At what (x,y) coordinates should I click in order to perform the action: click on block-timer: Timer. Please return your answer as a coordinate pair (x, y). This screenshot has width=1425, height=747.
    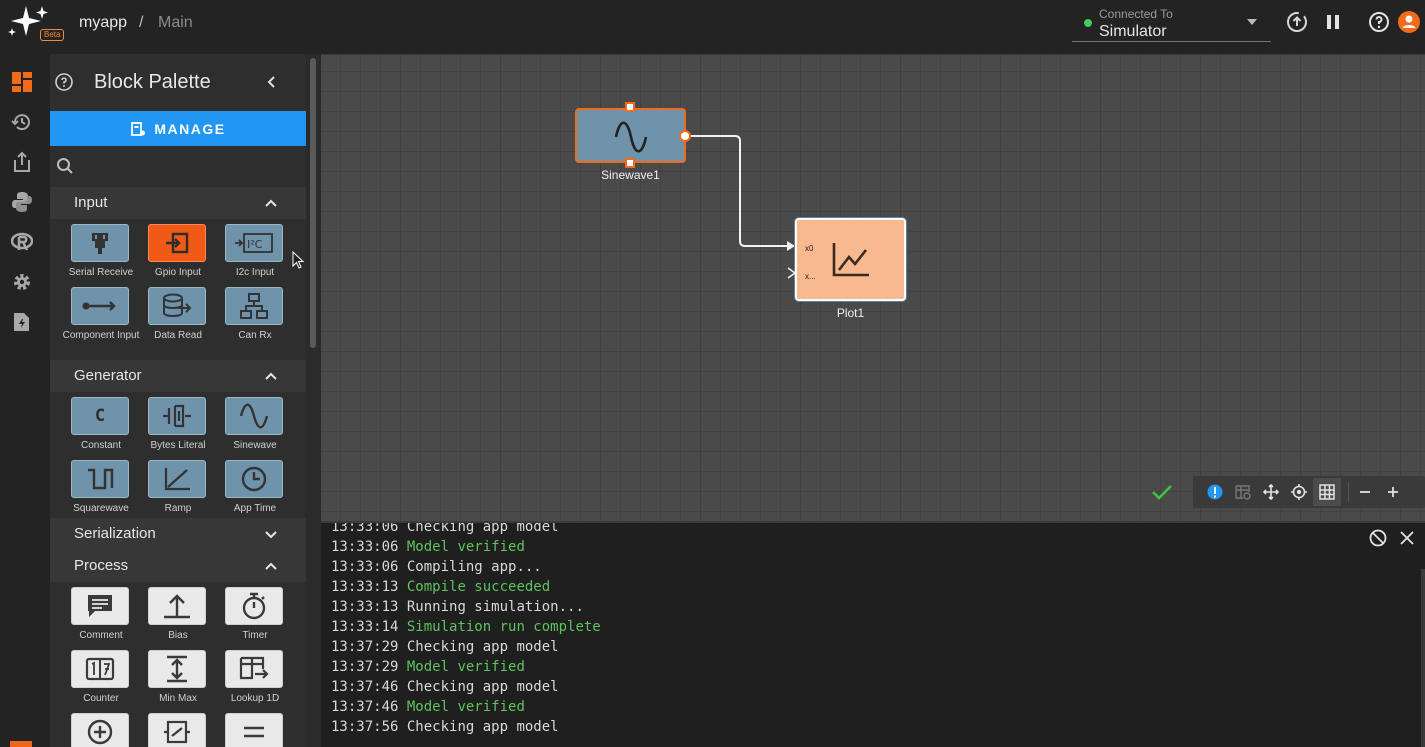
    Looking at the image, I should click on (255, 618).